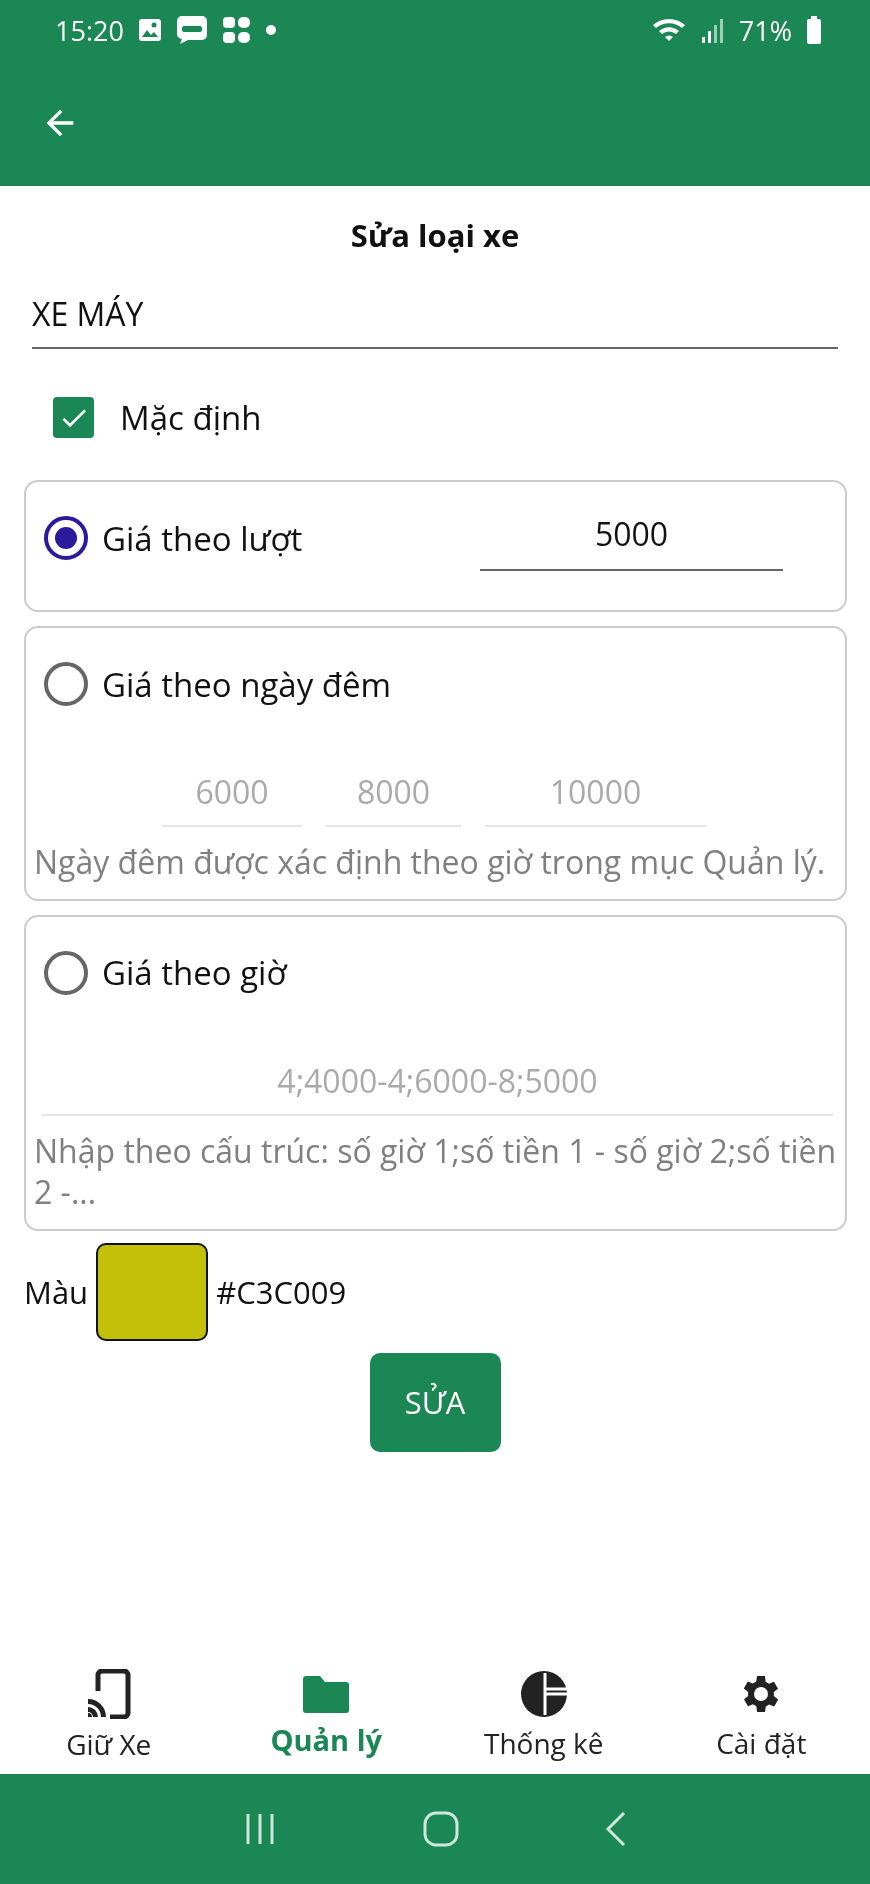 The image size is (870, 1884). I want to click on image-icon, so click(149, 30).